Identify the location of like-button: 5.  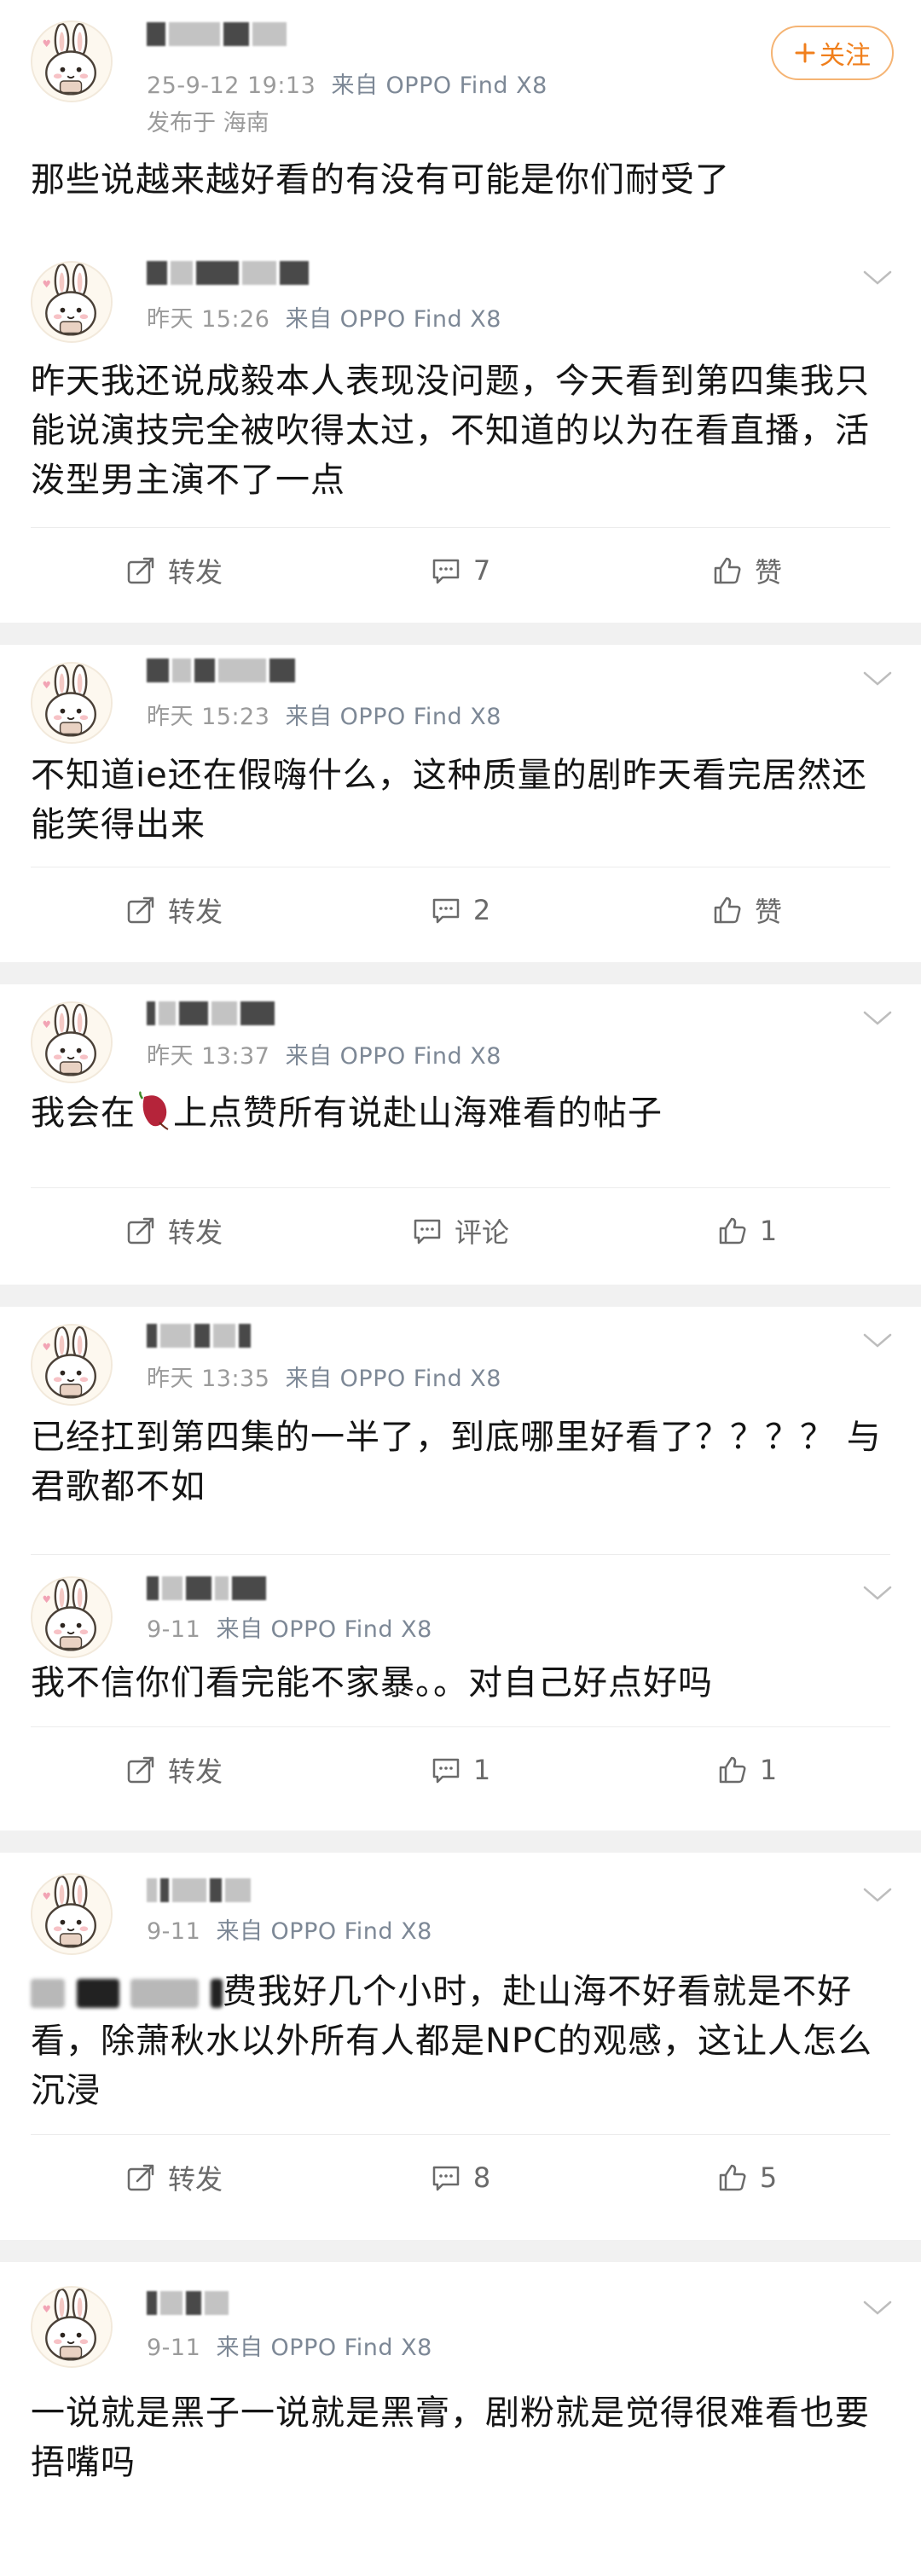
(747, 2177).